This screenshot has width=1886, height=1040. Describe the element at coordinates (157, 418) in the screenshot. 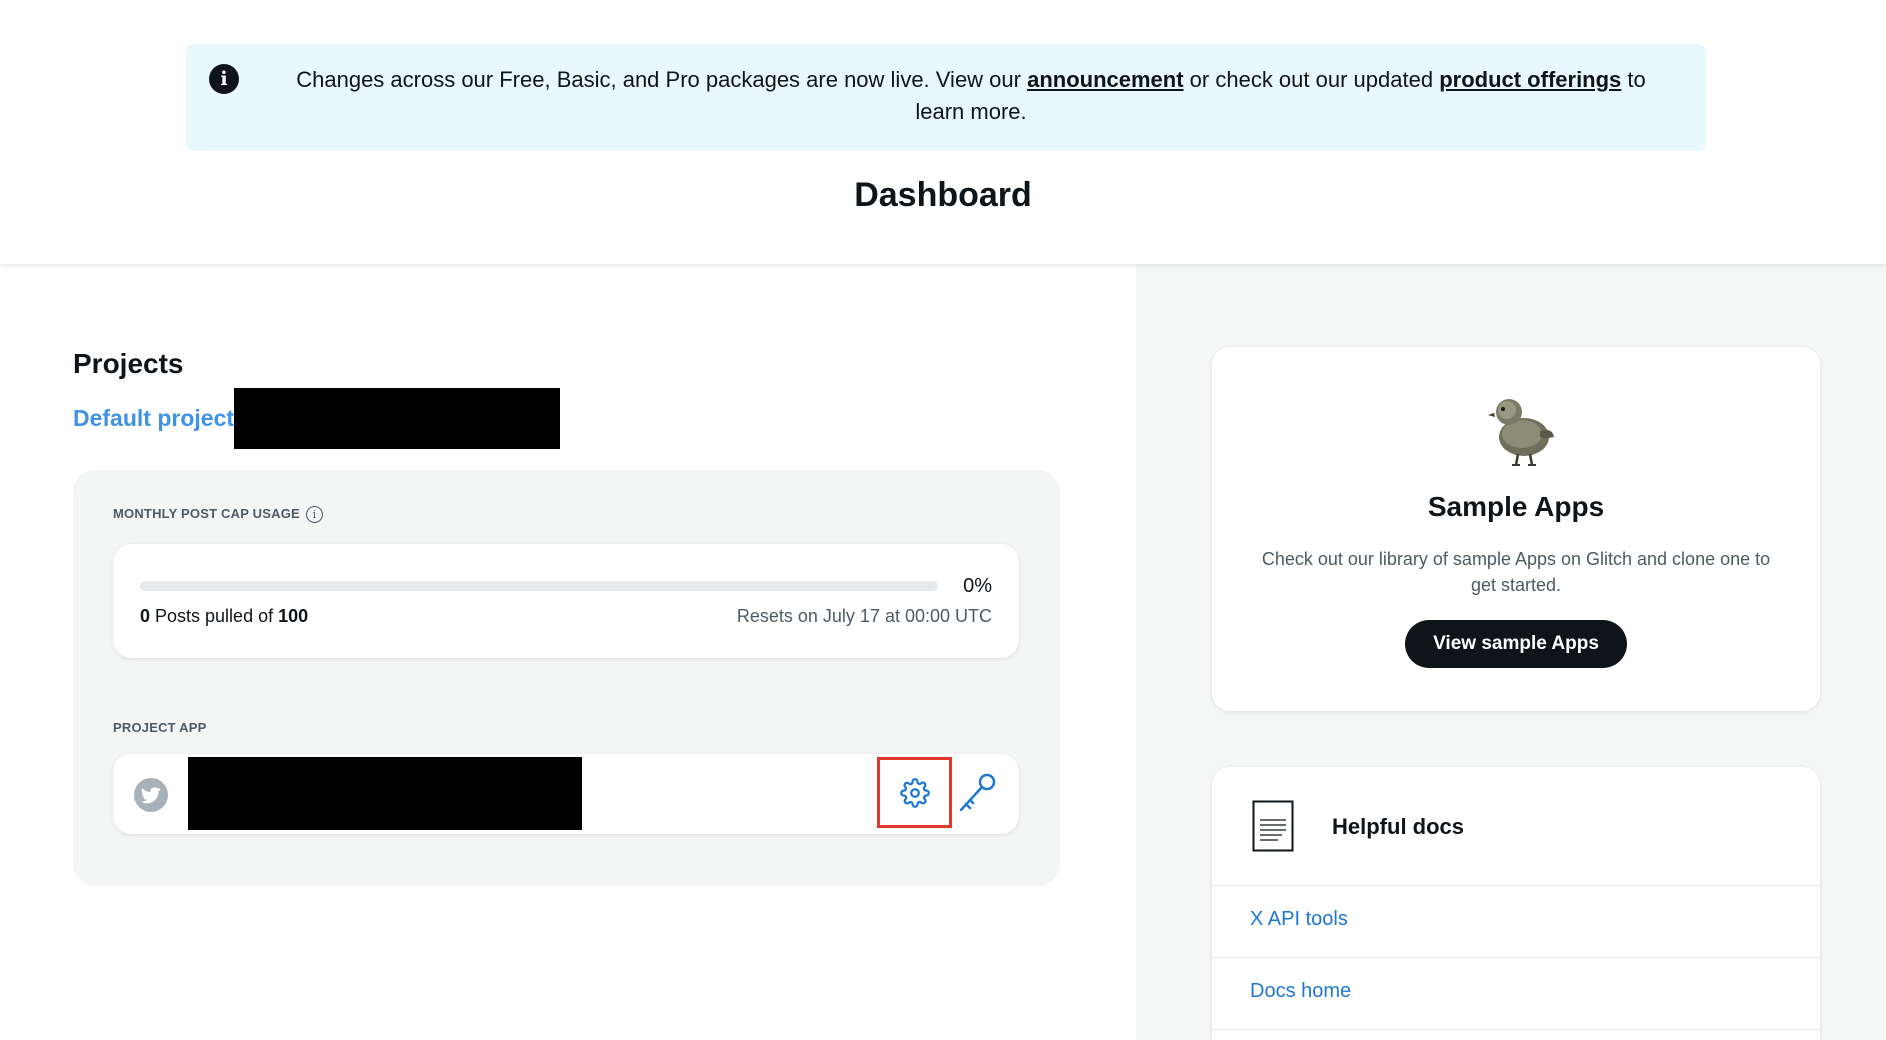

I see `default-project-link: Default project-` at that location.